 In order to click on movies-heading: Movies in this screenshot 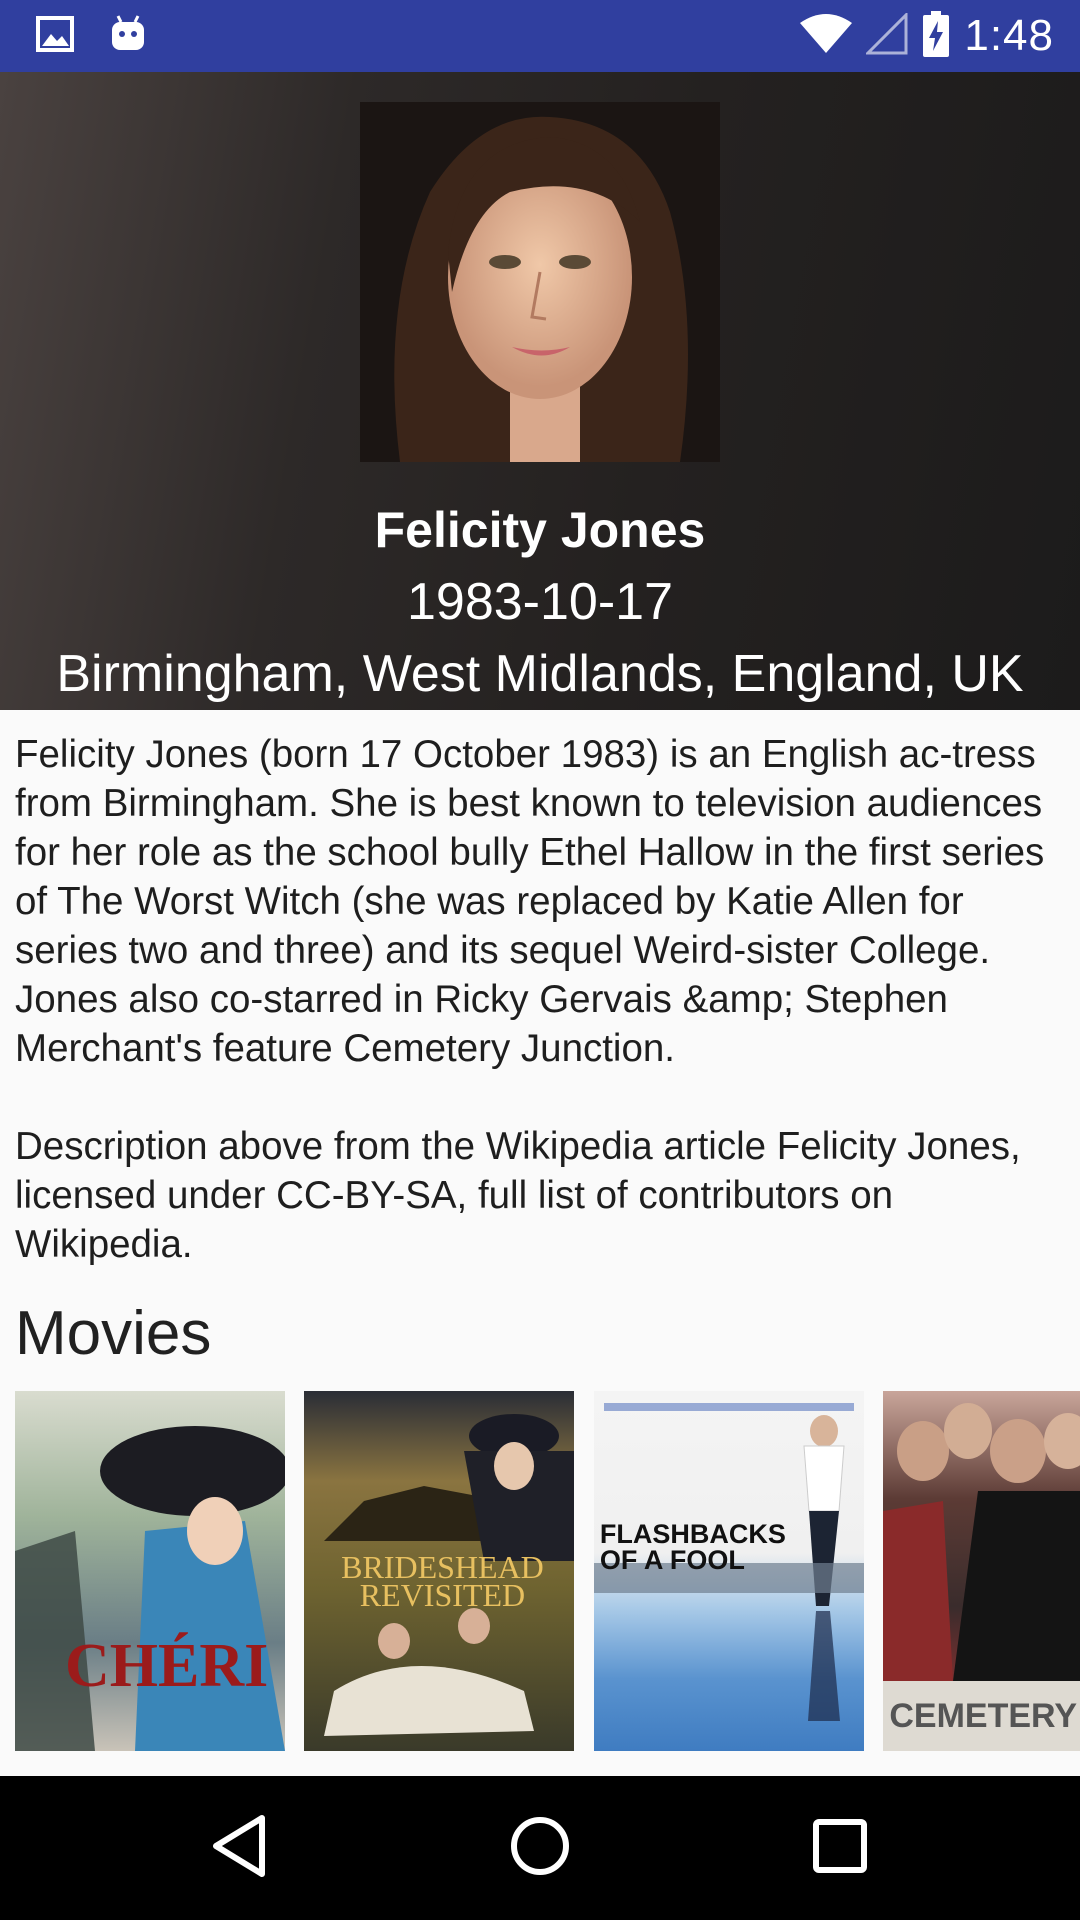, I will do `click(113, 1333)`.